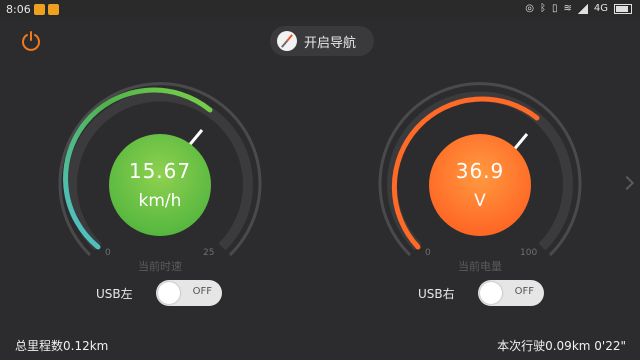 This screenshot has height=360, width=640. I want to click on status-icons: ◎ ᛒ ▯ ≋ 4G, so click(578, 8).